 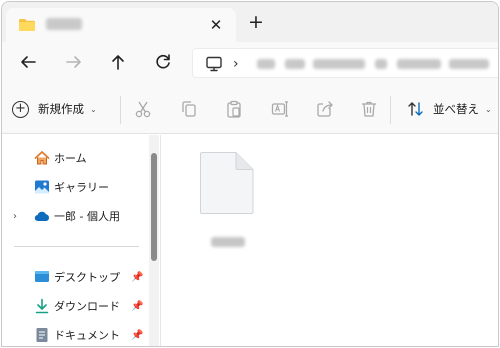 I want to click on navigation-bar: ›, so click(x=250, y=63).